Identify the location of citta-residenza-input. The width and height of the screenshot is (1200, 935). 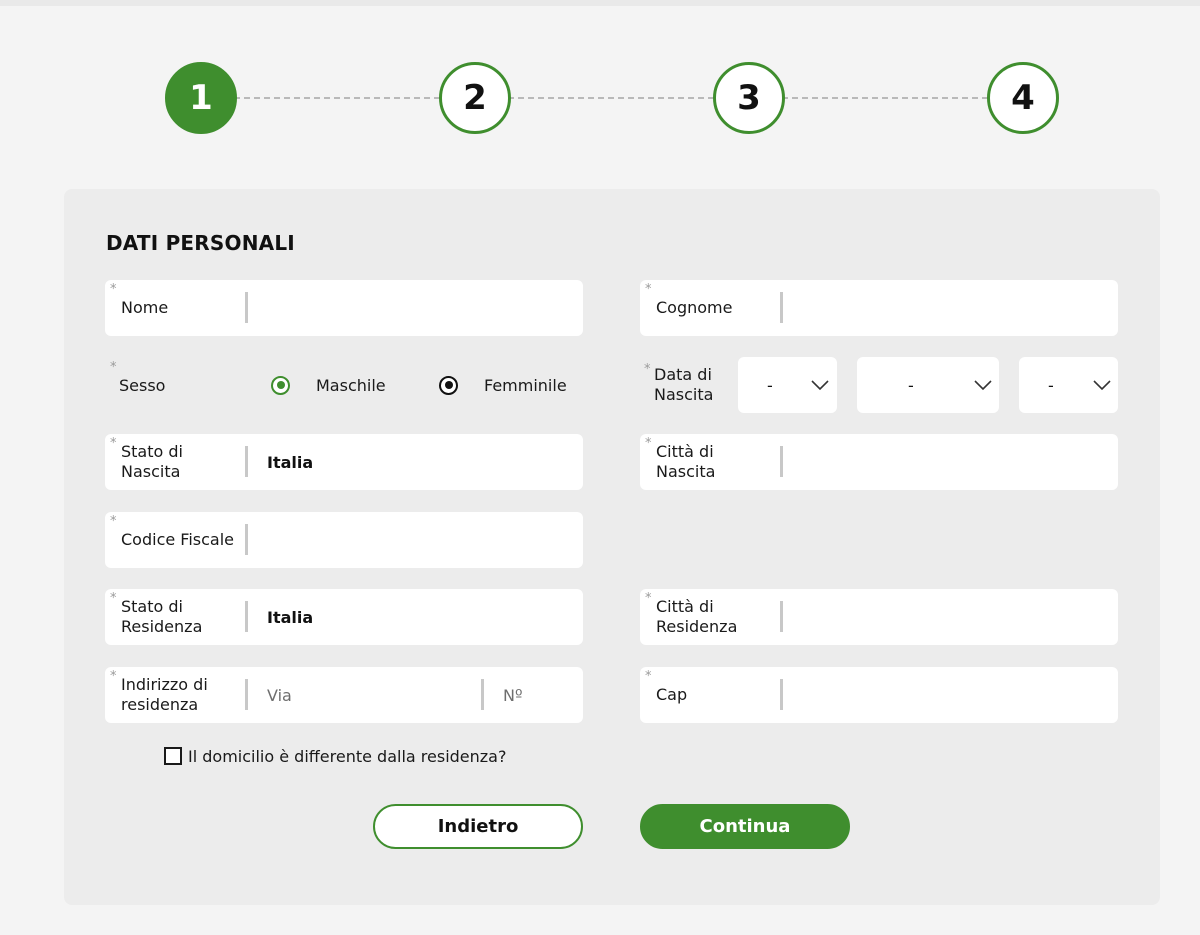
(950, 617).